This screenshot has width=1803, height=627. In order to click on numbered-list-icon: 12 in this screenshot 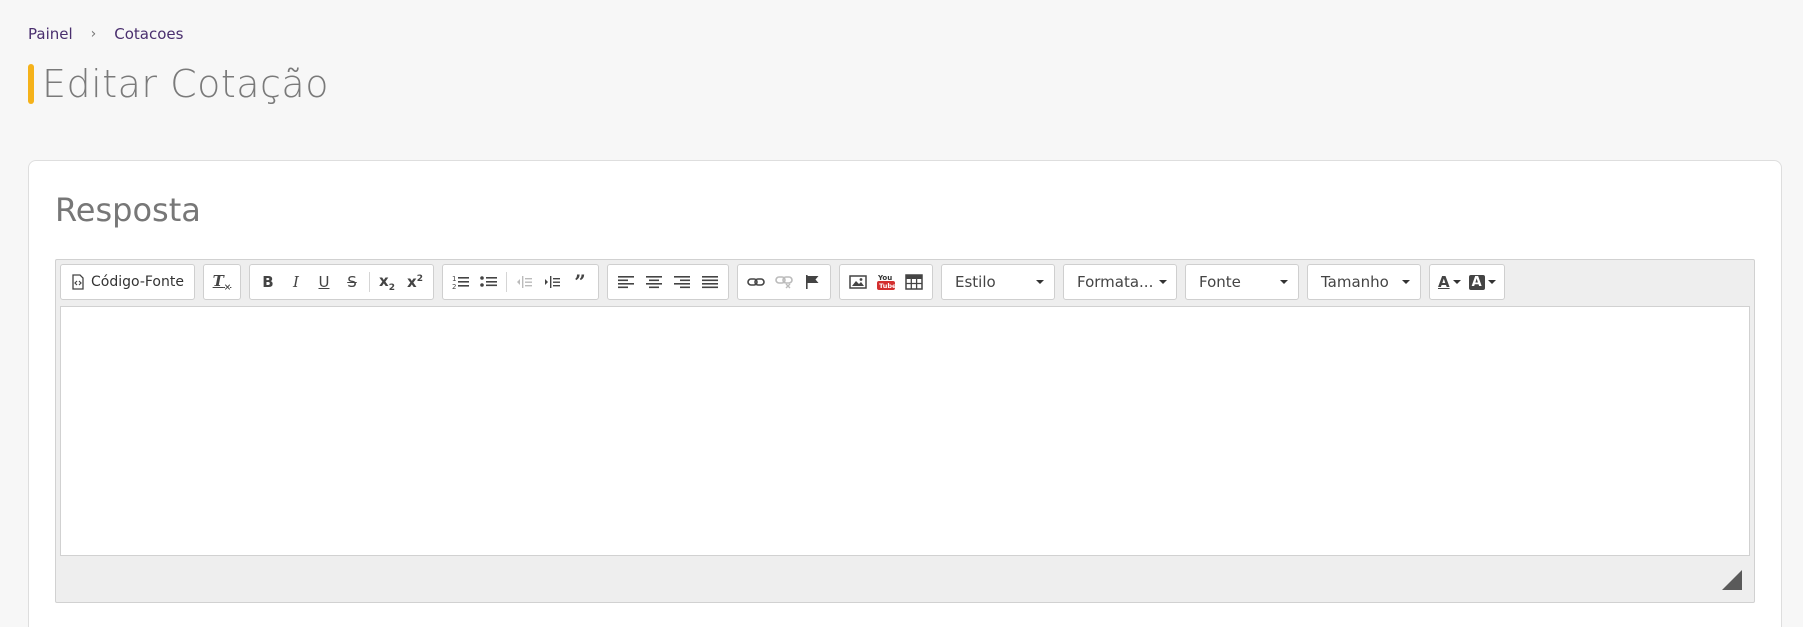, I will do `click(461, 282)`.